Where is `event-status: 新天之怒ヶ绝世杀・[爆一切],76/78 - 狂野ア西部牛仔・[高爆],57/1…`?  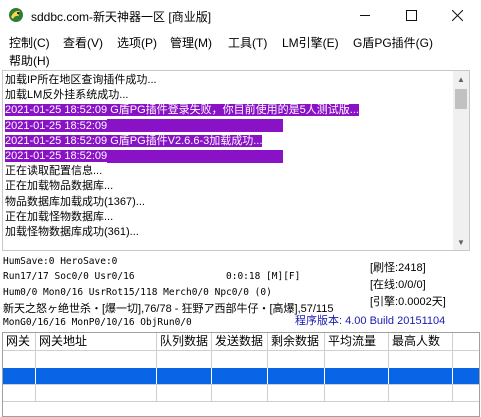 event-status: 新天之怒ヶ绝世杀・[爆一切],76/78 - 狂野ア西部牛仔・[高爆],57/1… is located at coordinates (168, 309).